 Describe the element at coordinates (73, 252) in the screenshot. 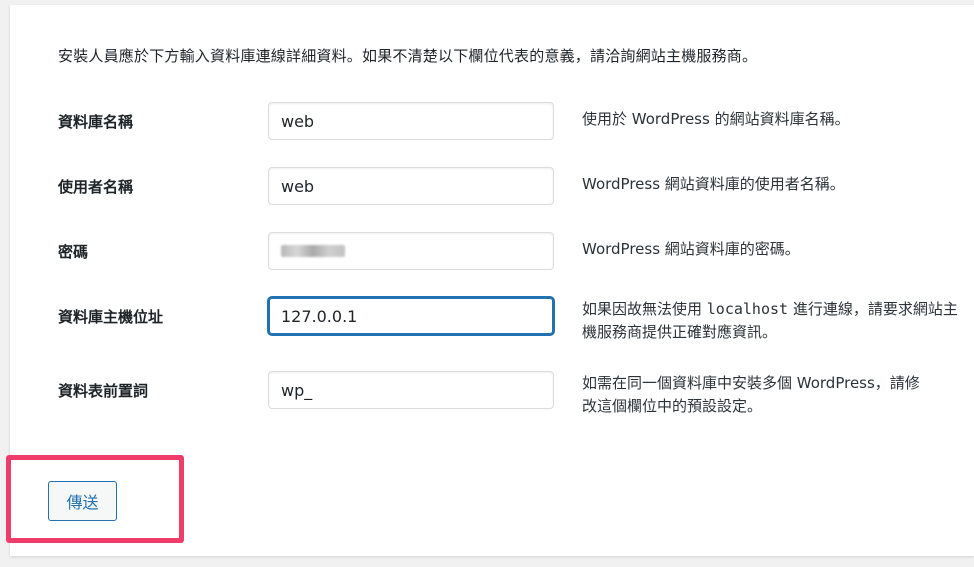

I see `password-label: 密碼` at that location.